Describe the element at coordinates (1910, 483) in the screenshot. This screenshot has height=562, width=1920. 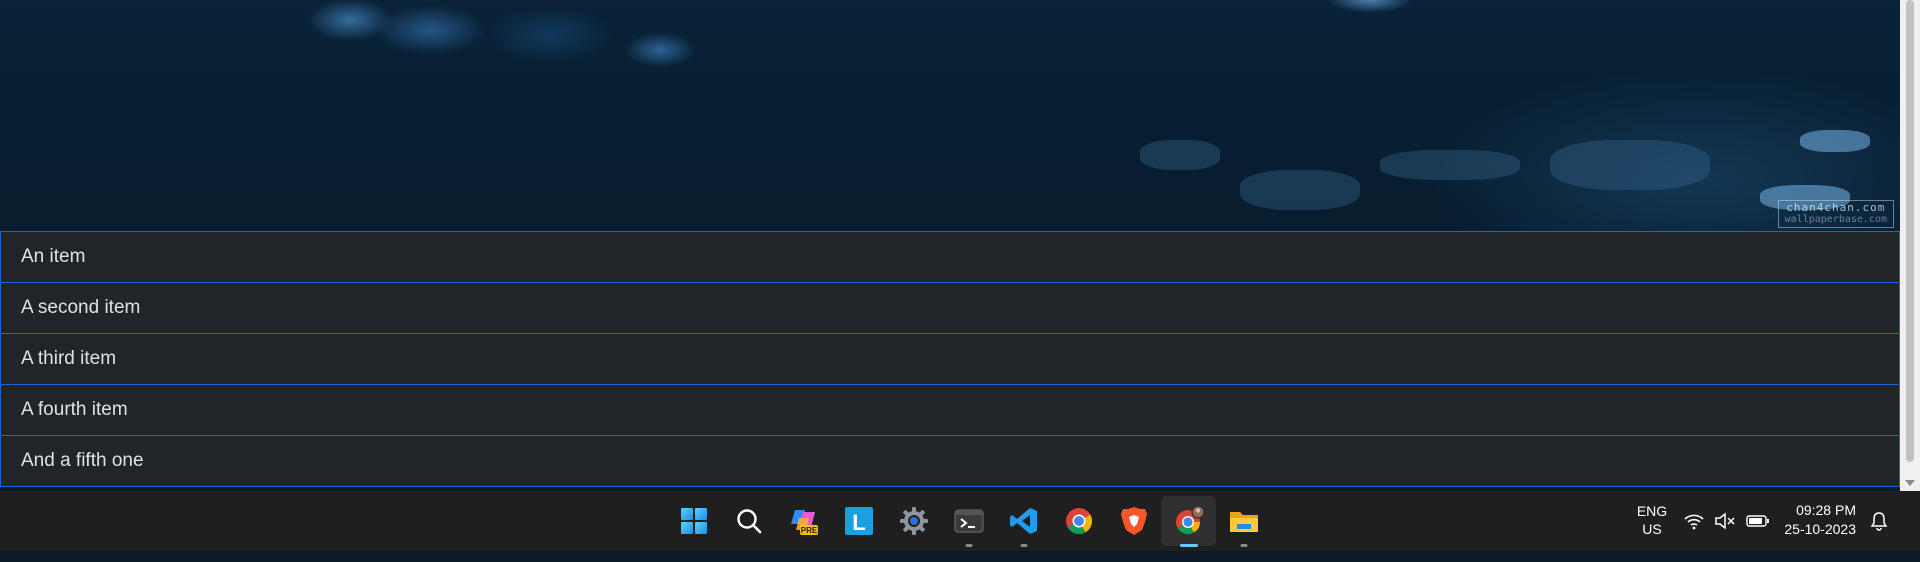
I see `scroll-down-arrow-icon` at that location.